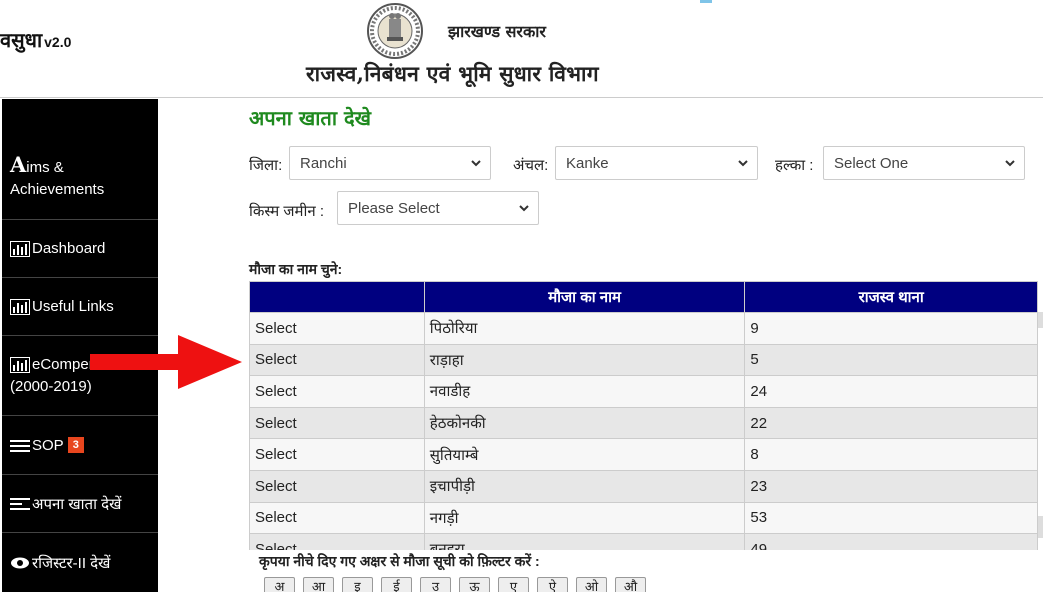 The width and height of the screenshot is (1043, 592). Describe the element at coordinates (891, 360) in the screenshot. I see `thana-cell: 5` at that location.